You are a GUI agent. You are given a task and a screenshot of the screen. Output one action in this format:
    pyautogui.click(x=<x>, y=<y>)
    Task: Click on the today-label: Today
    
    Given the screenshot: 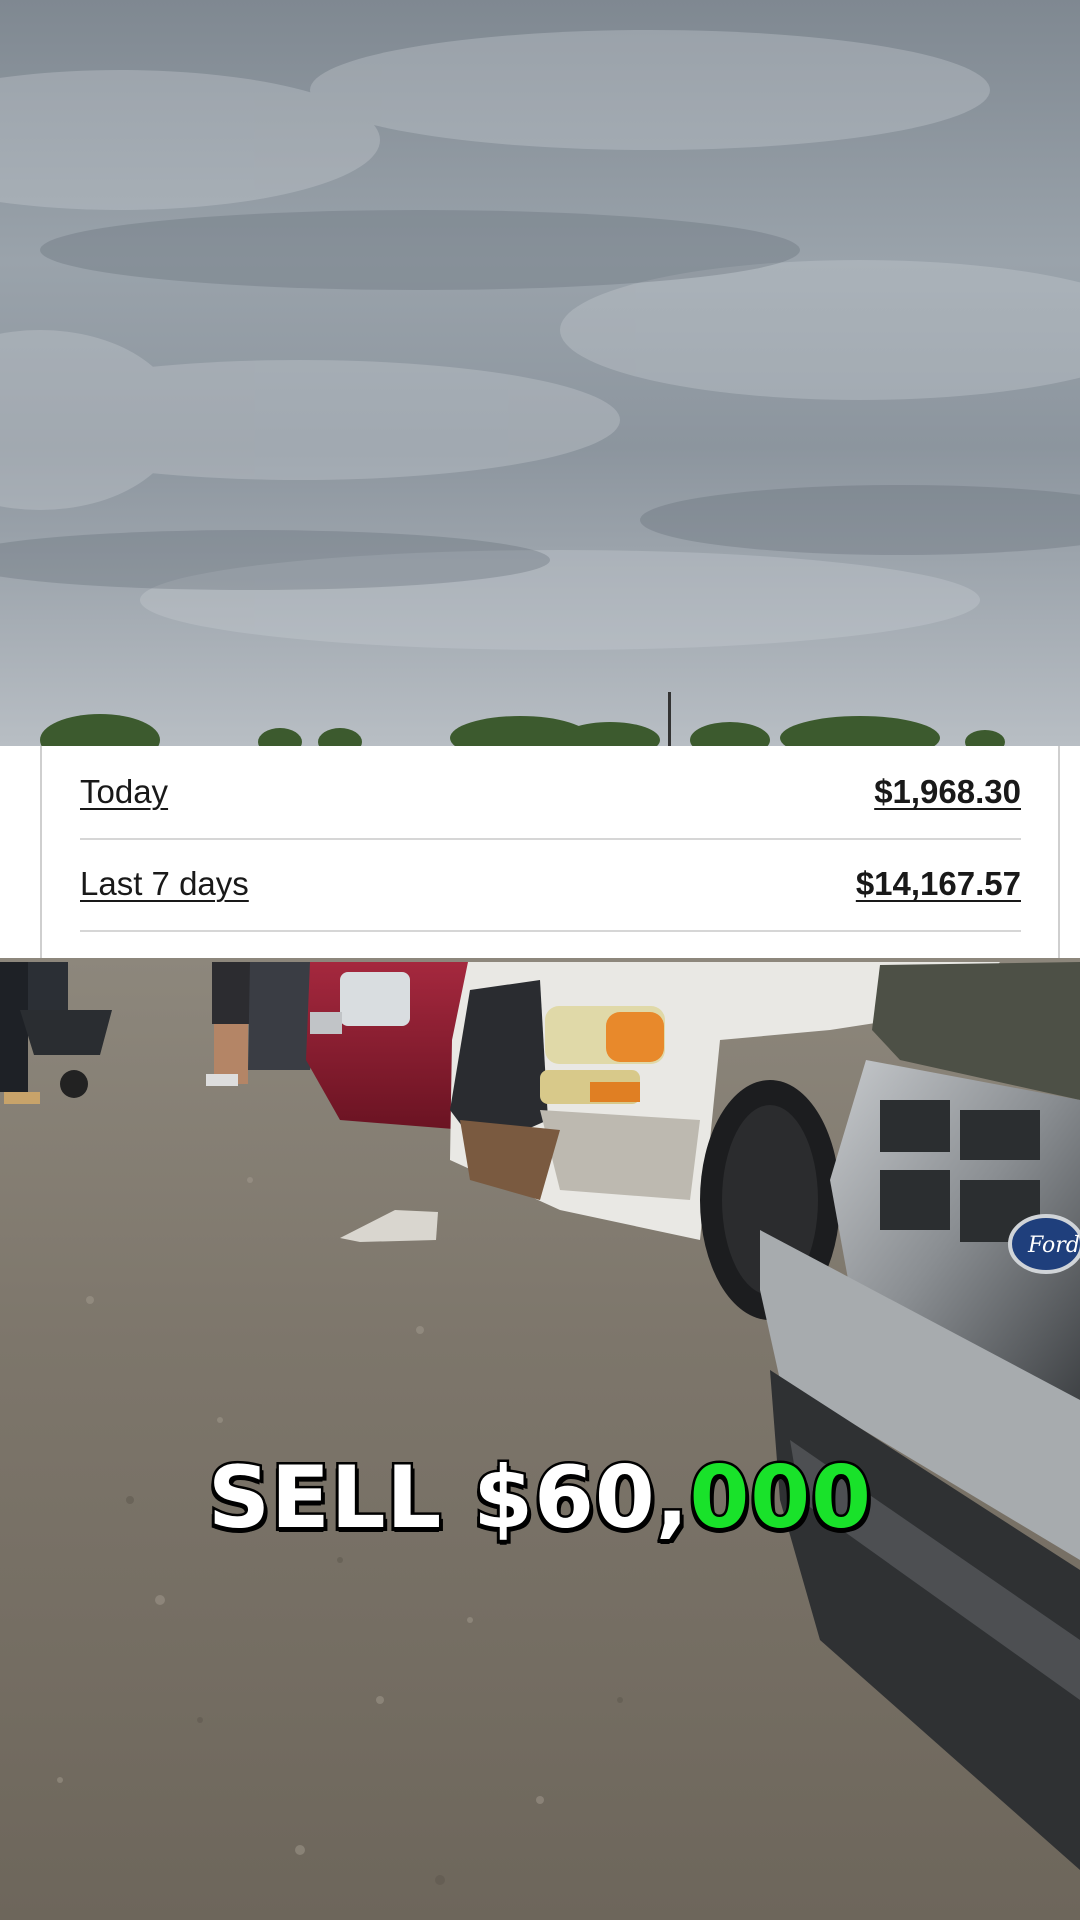 What is the action you would take?
    pyautogui.click(x=124, y=792)
    